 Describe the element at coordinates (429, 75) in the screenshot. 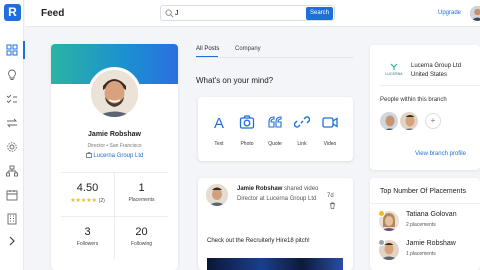

I see `company-country: United States` at that location.